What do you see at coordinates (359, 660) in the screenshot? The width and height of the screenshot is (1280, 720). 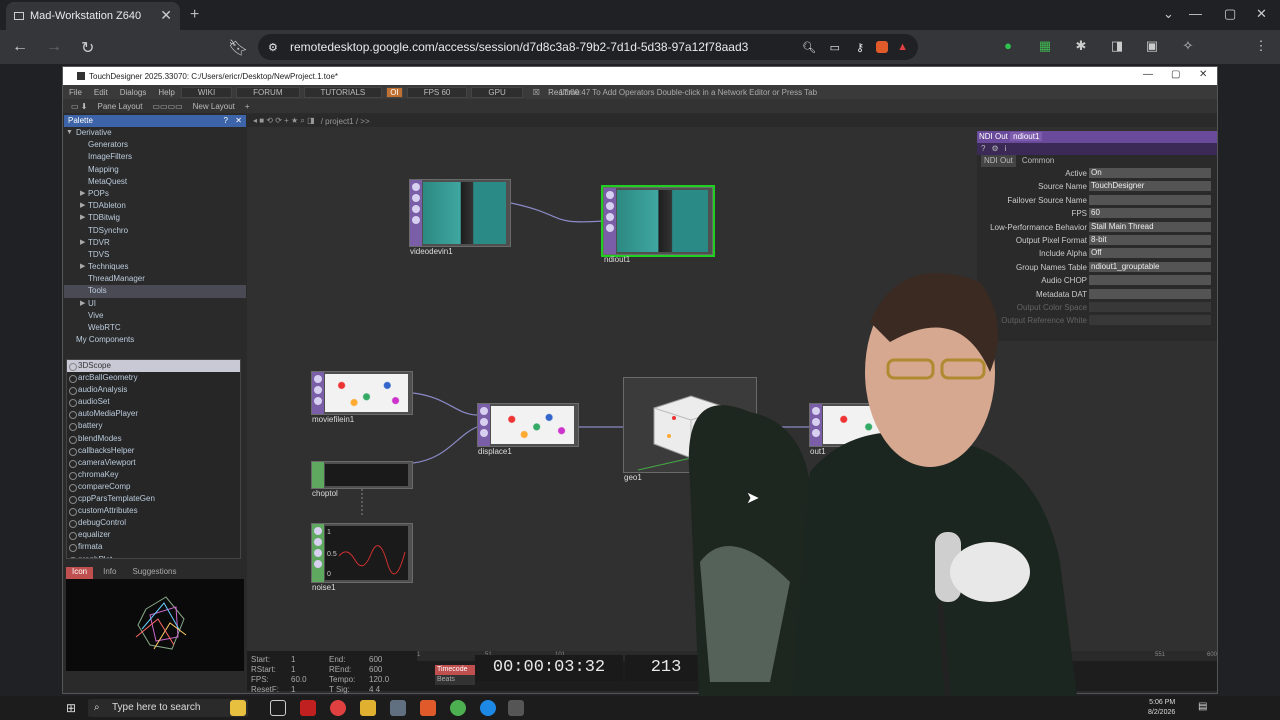 I see `timeline-field: End: 600` at bounding box center [359, 660].